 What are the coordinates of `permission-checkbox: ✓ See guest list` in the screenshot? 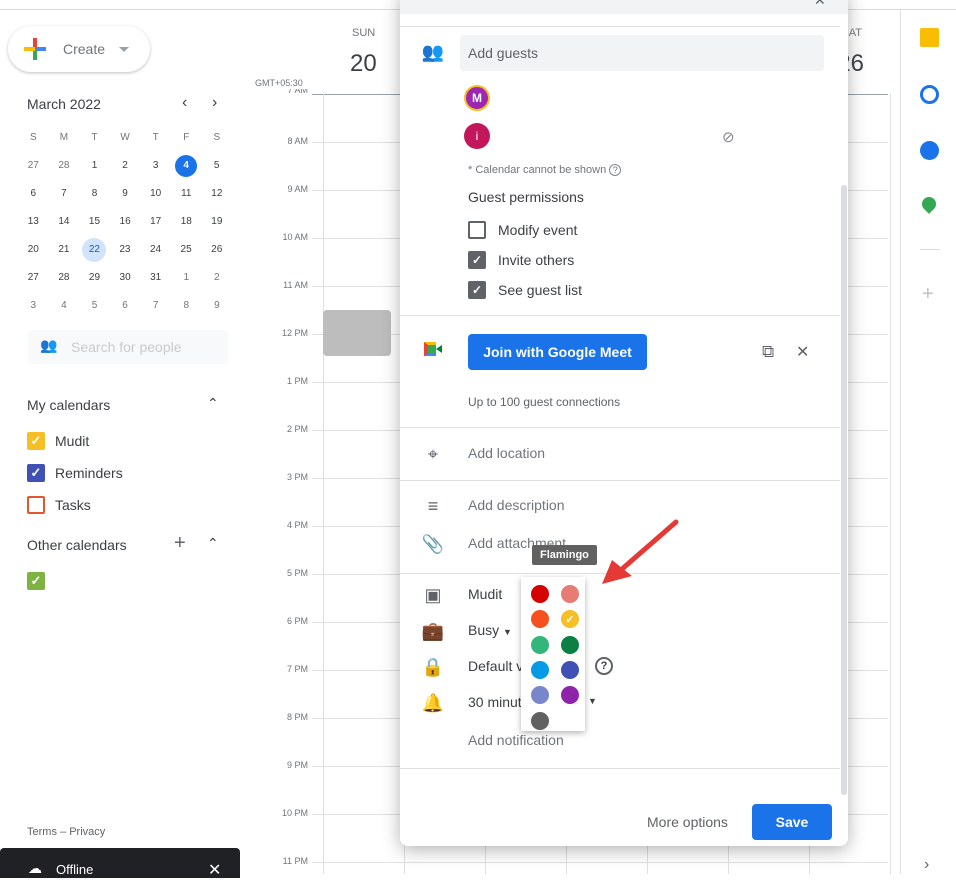 It's located at (525, 290).